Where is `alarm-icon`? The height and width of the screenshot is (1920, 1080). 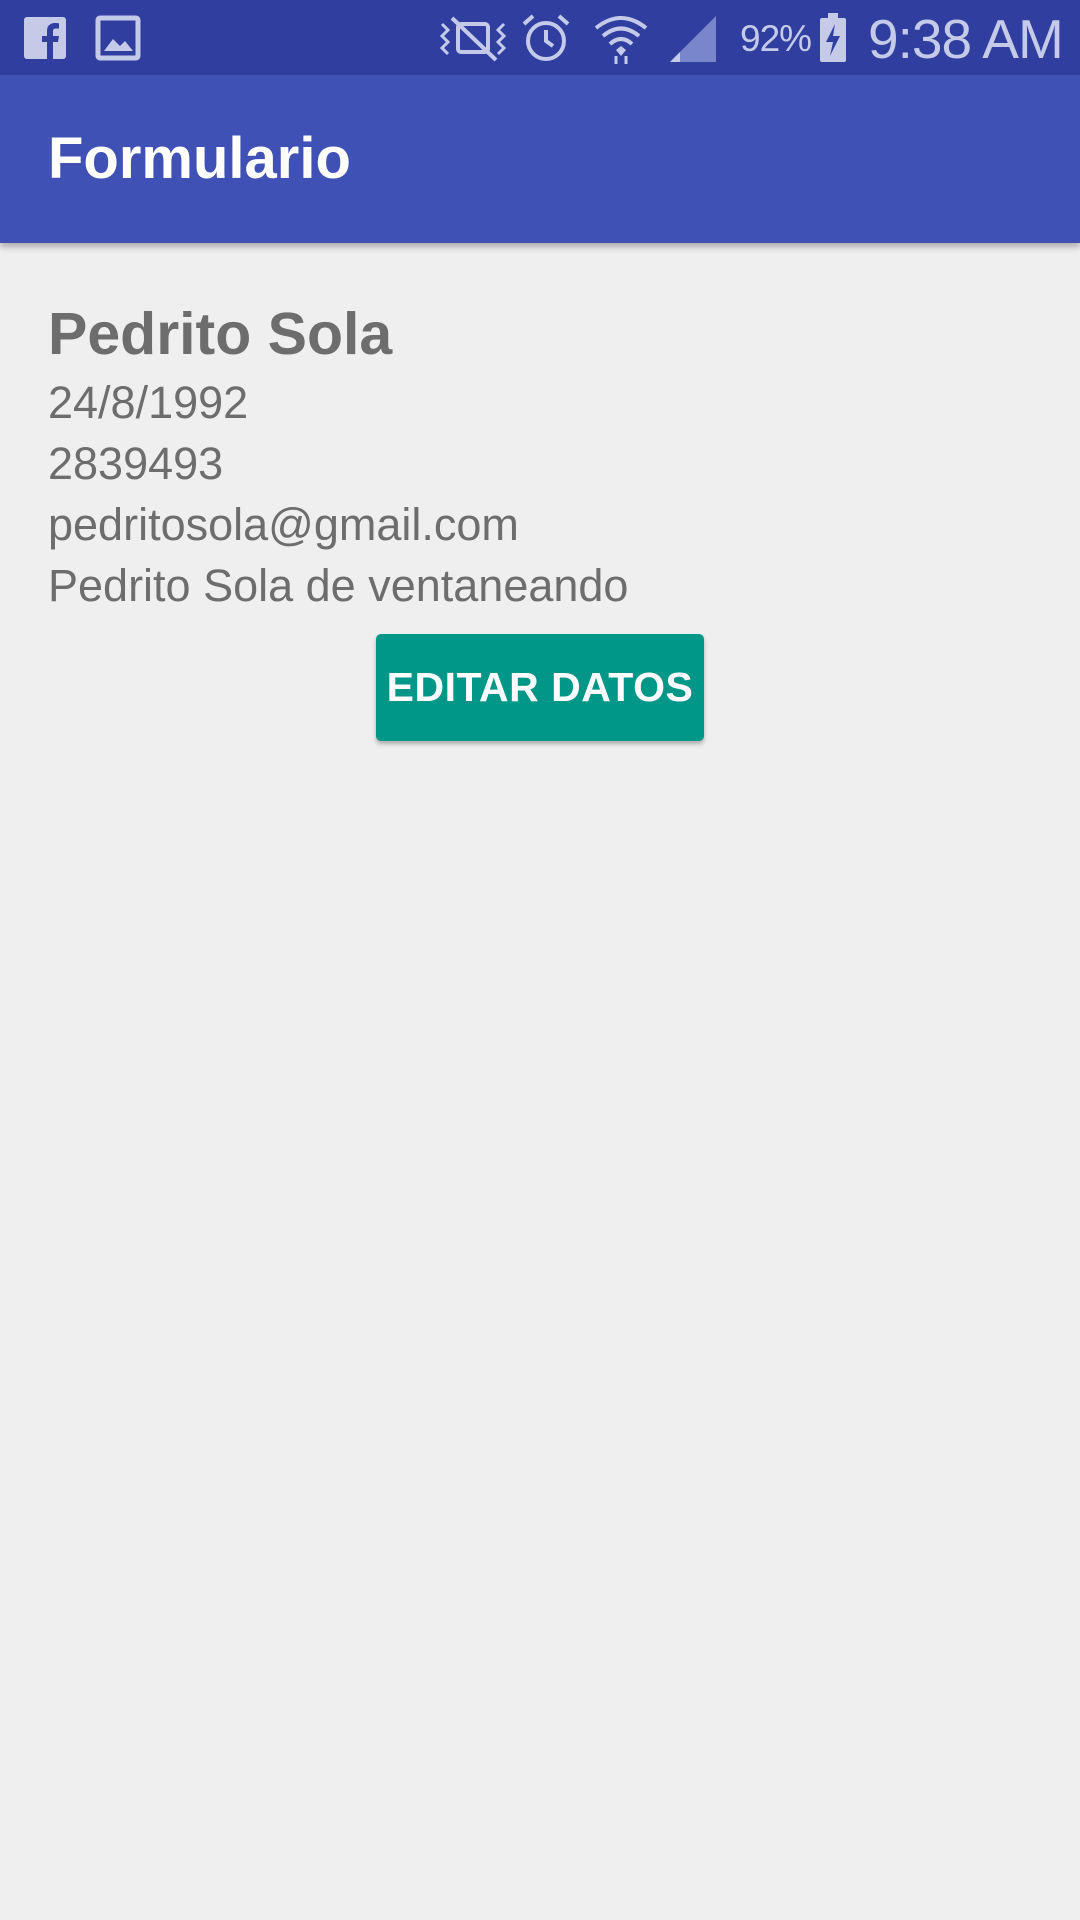 alarm-icon is located at coordinates (546, 37).